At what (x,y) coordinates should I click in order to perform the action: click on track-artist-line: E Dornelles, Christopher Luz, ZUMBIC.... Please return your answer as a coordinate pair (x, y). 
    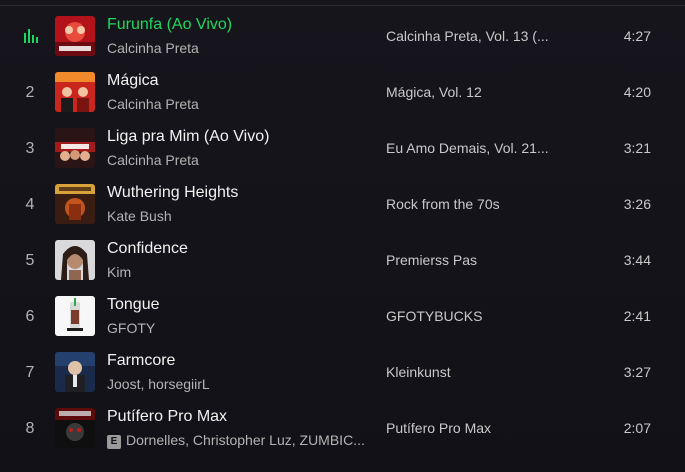
    Looking at the image, I should click on (236, 440).